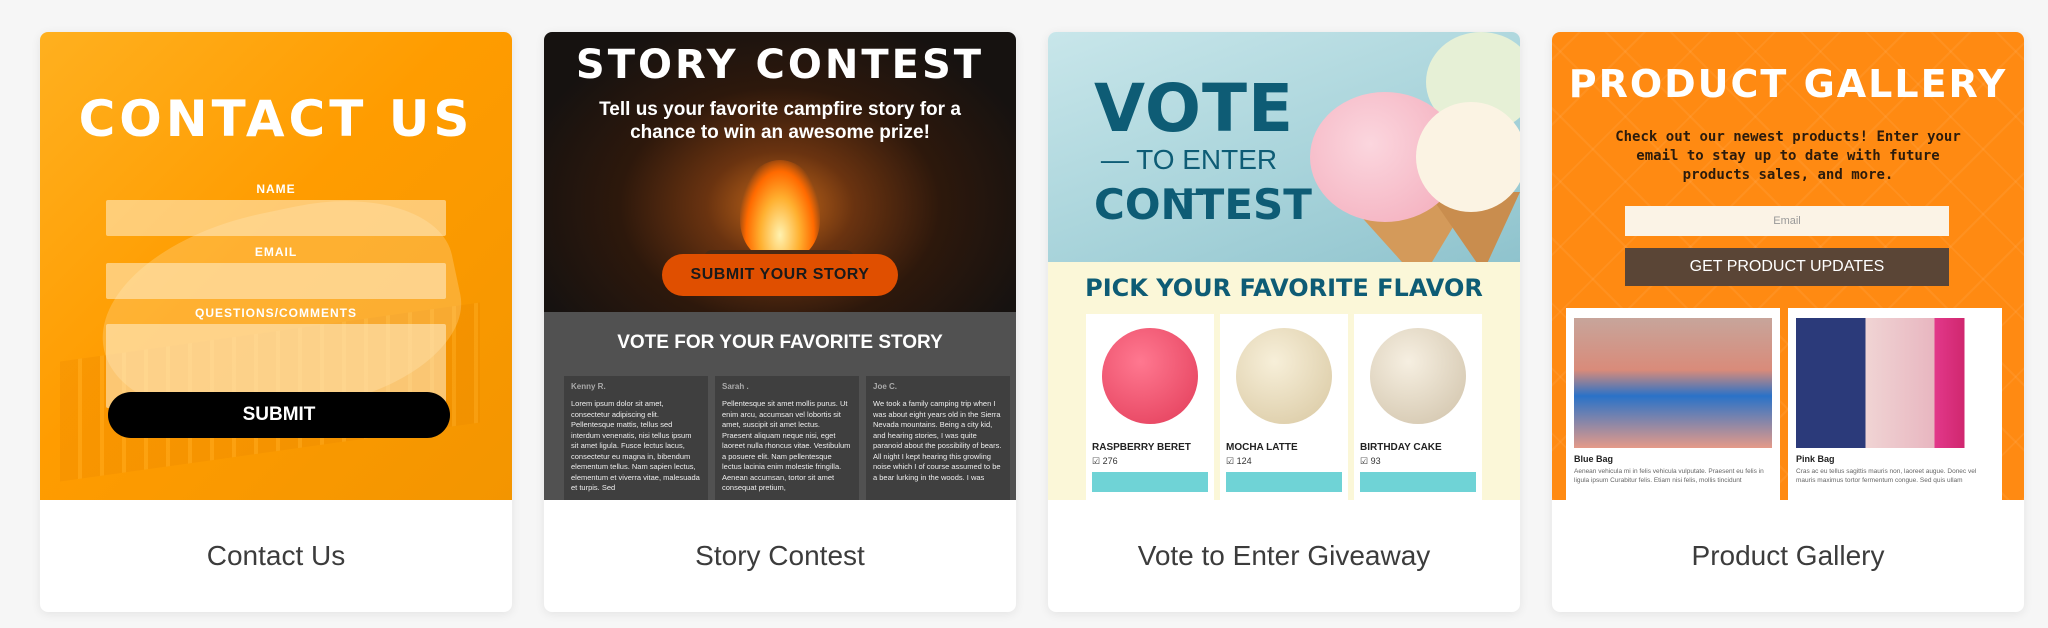  What do you see at coordinates (276, 189) in the screenshot?
I see `name-label: NAME` at bounding box center [276, 189].